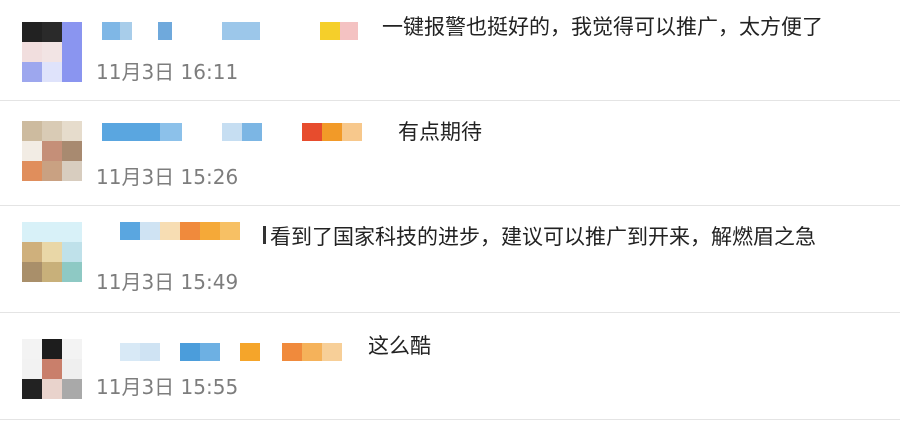 This screenshot has height=424, width=900. Describe the element at coordinates (440, 132) in the screenshot. I see `comment-text: 有点期待` at that location.